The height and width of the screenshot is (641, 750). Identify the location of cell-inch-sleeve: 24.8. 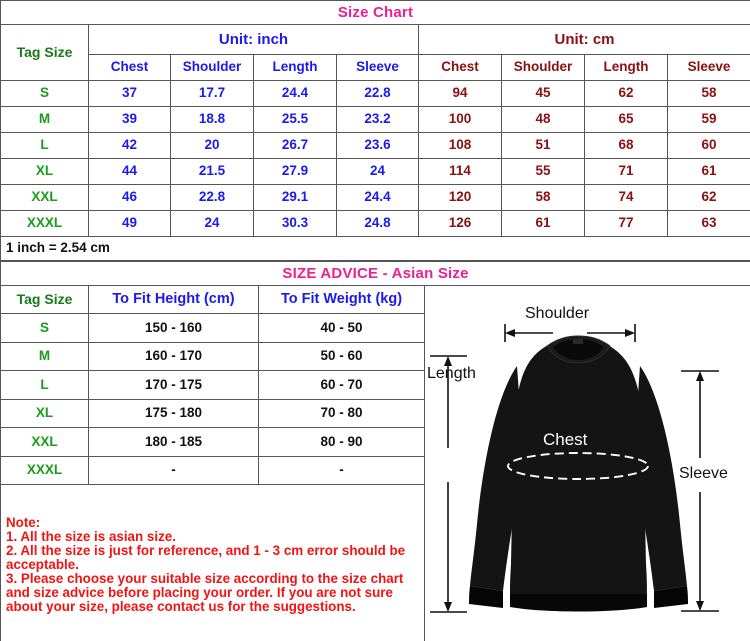
(377, 223).